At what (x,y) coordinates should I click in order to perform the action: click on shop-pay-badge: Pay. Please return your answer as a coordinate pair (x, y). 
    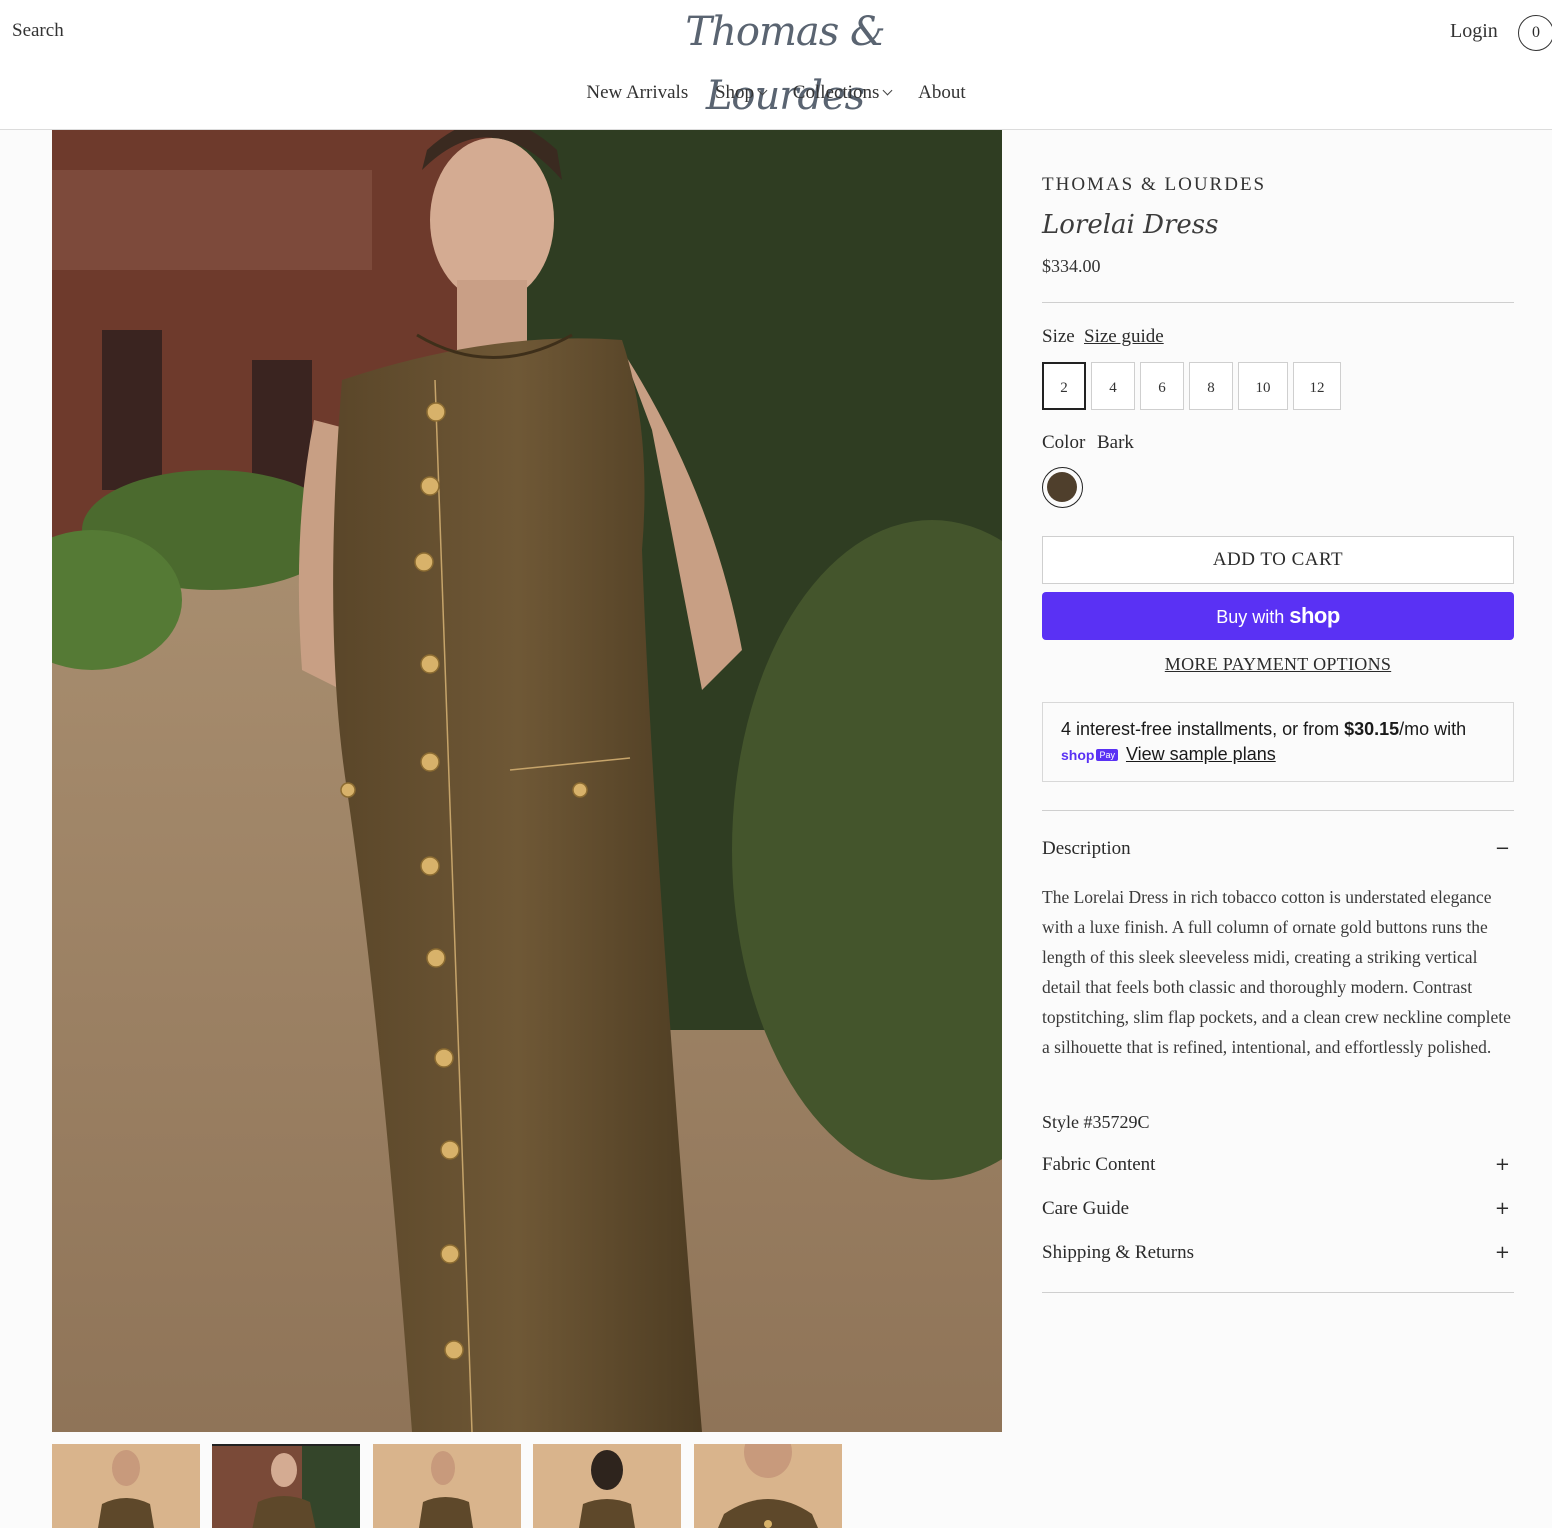
    Looking at the image, I should click on (1107, 755).